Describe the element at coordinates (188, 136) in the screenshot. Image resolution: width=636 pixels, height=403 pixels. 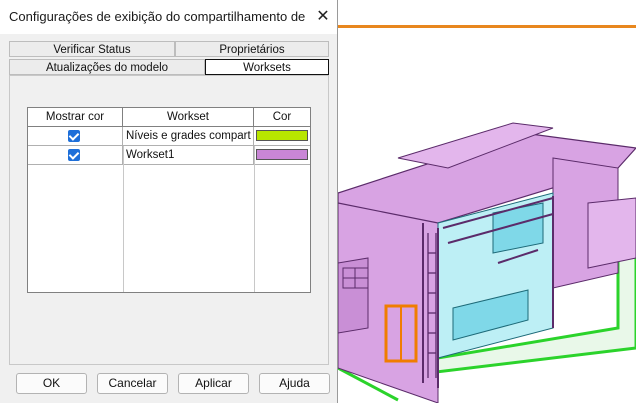
I see `workset-name-cell: Níveis e grades compart` at that location.